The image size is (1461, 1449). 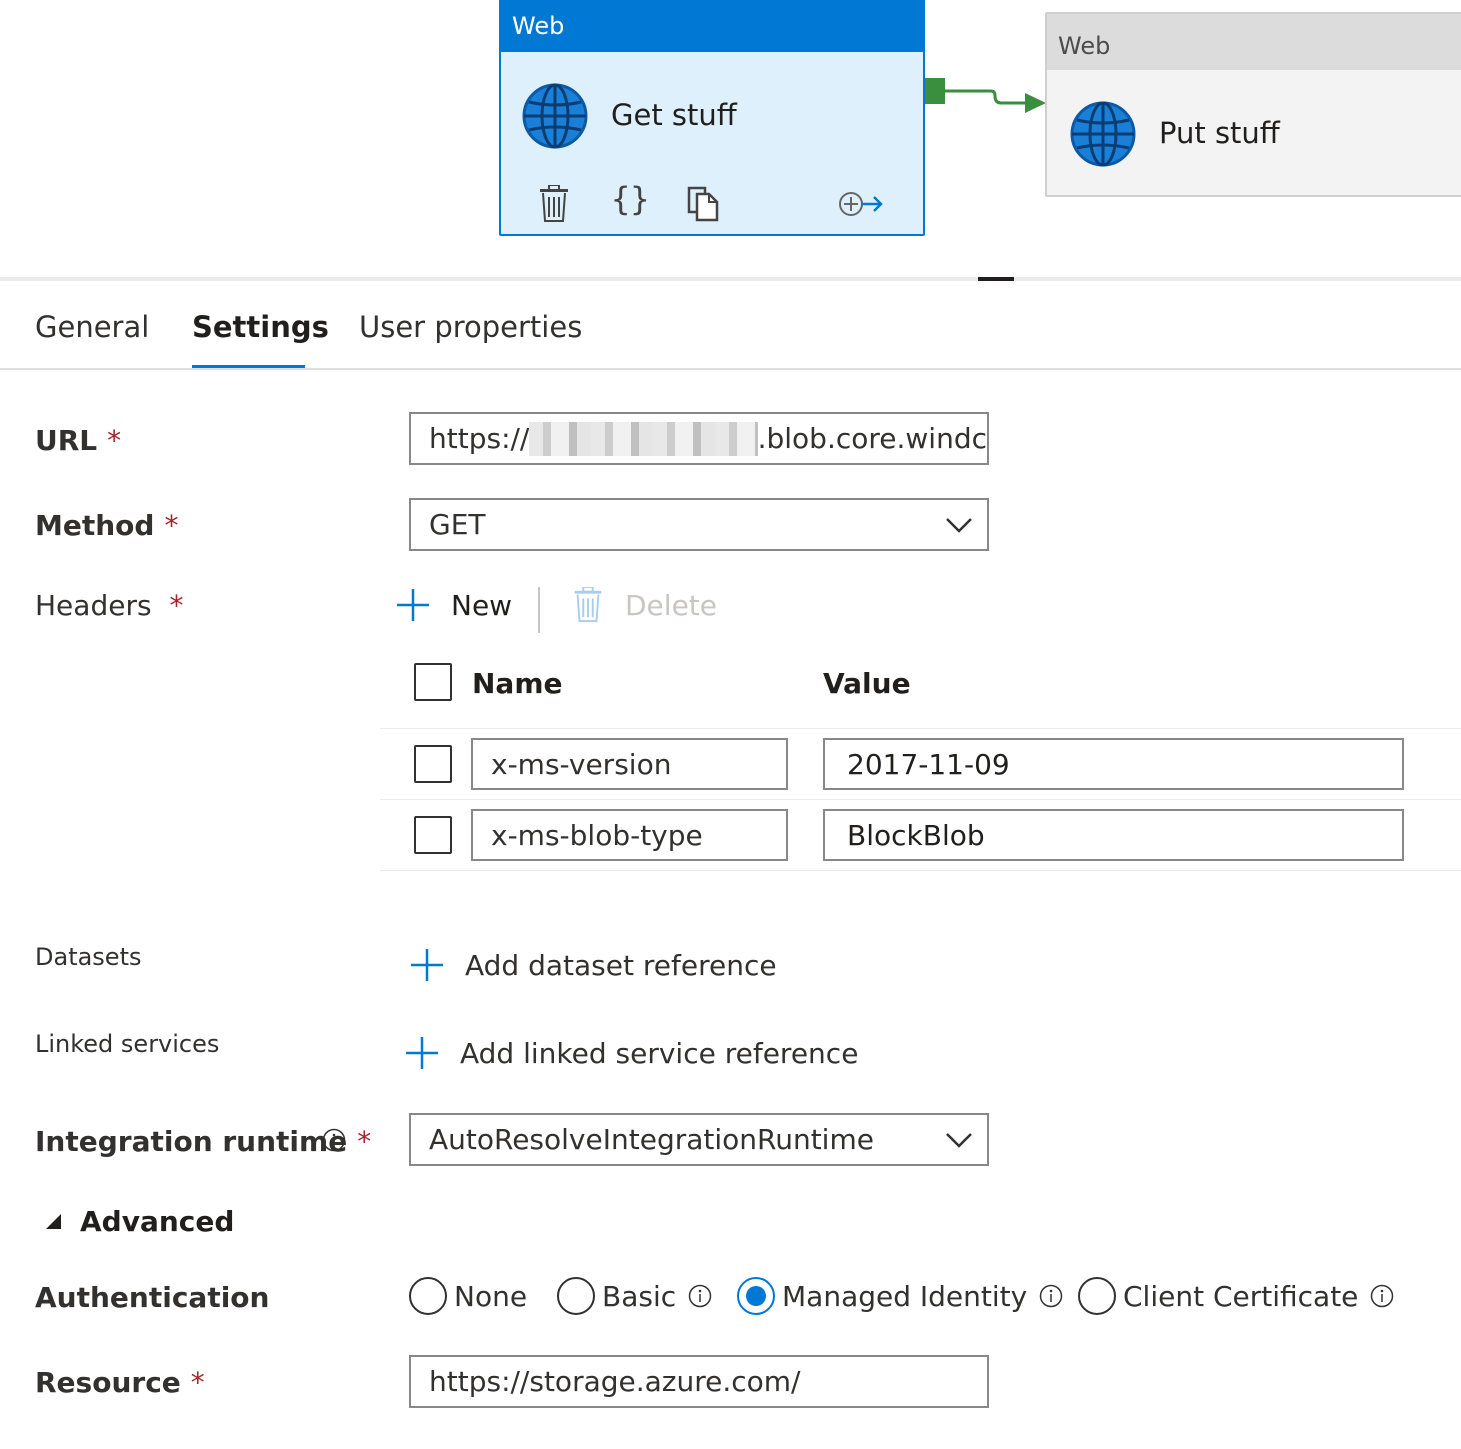 What do you see at coordinates (539, 610) in the screenshot?
I see `command-separator` at bounding box center [539, 610].